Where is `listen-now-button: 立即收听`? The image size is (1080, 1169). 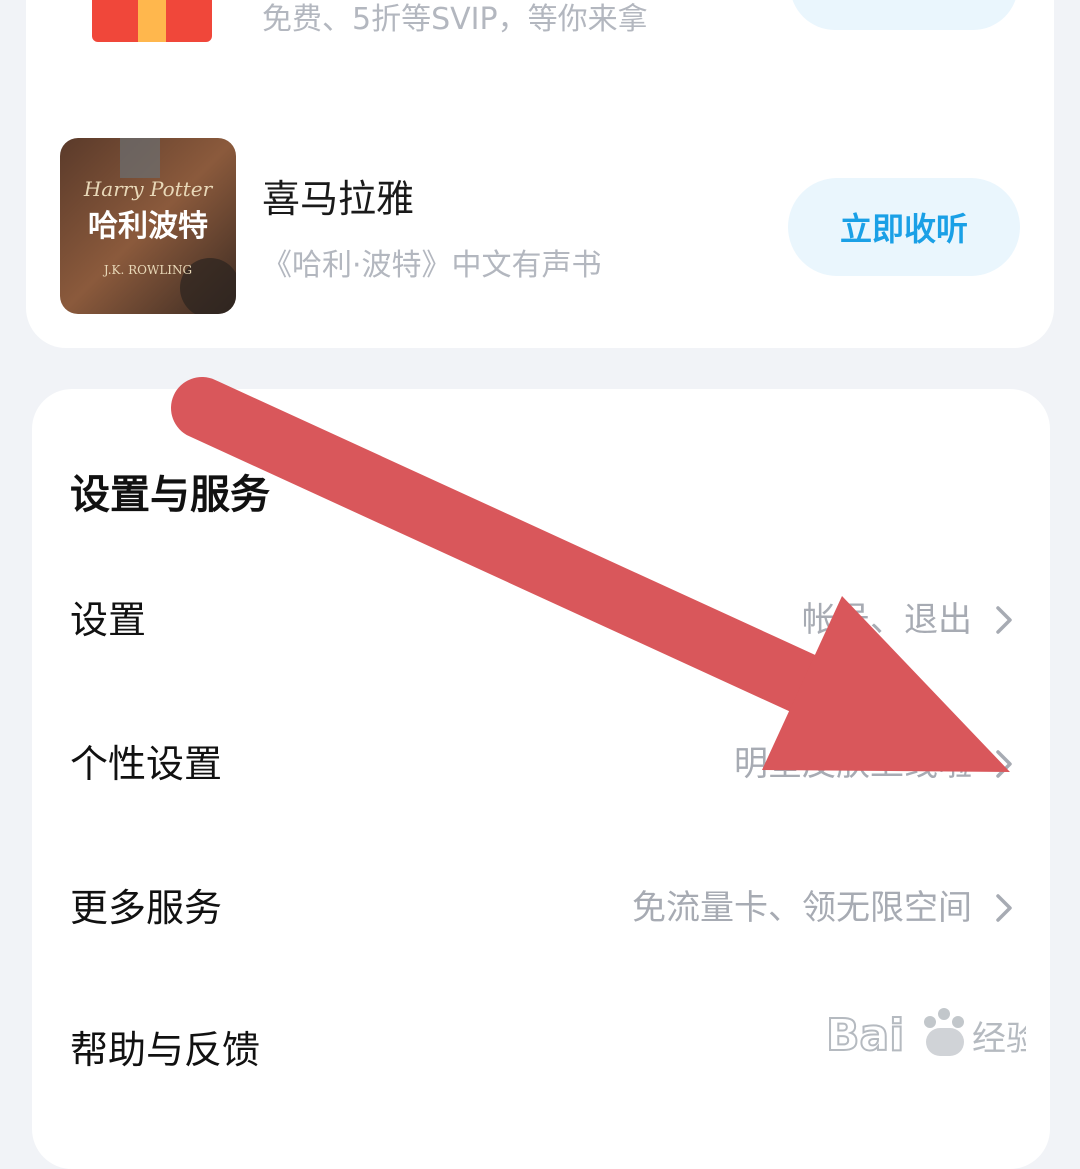 listen-now-button: 立即收听 is located at coordinates (904, 227).